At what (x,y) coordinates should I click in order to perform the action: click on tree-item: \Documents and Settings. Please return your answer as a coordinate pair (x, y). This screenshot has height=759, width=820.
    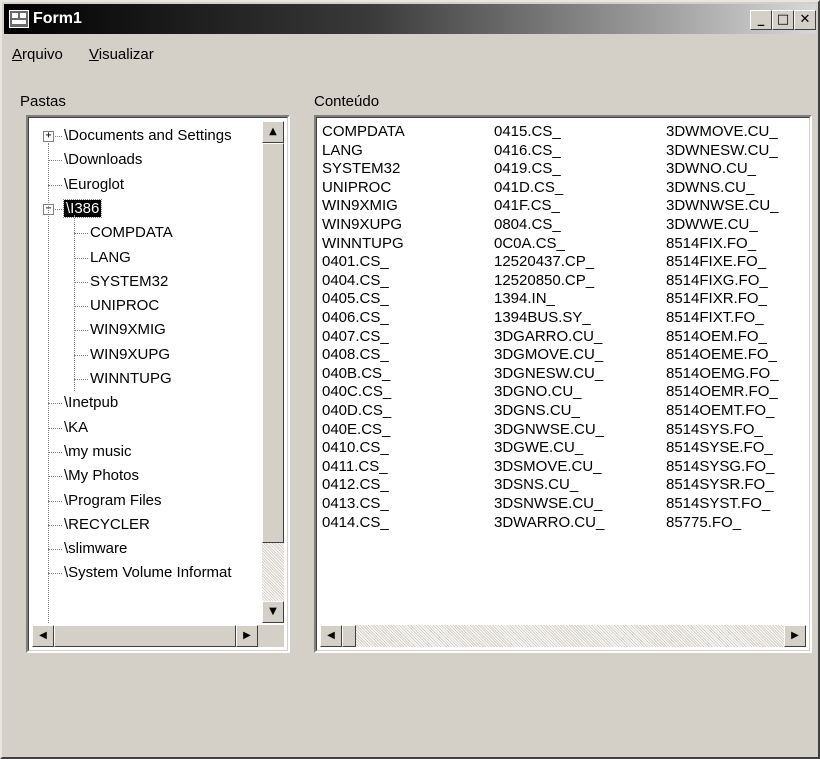
    Looking at the image, I should click on (148, 136).